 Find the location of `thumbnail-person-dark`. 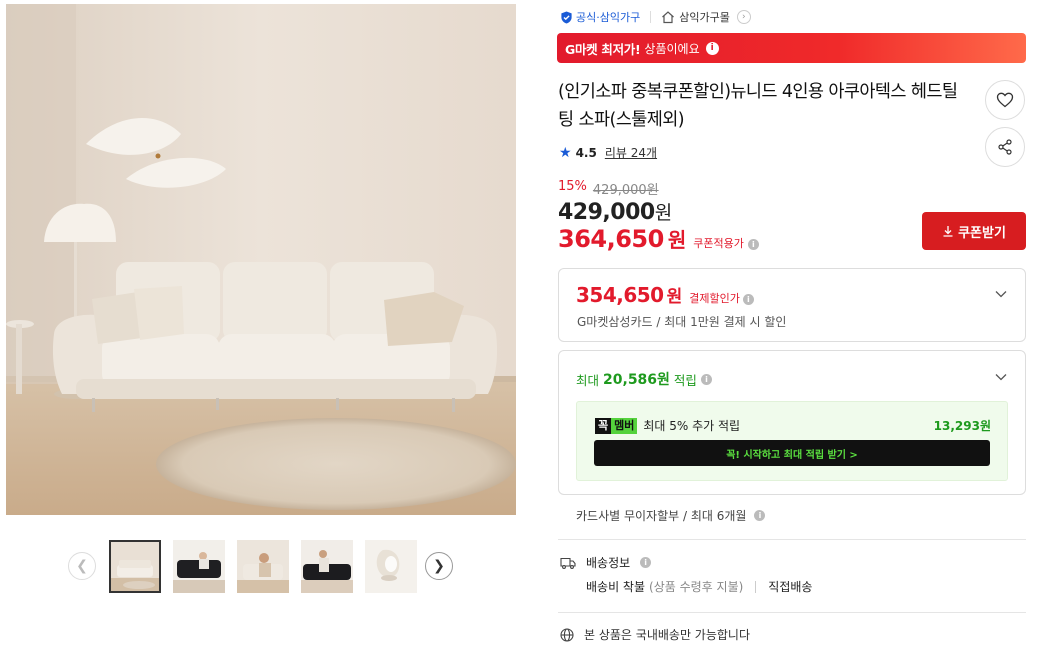

thumbnail-person-dark is located at coordinates (327, 566).